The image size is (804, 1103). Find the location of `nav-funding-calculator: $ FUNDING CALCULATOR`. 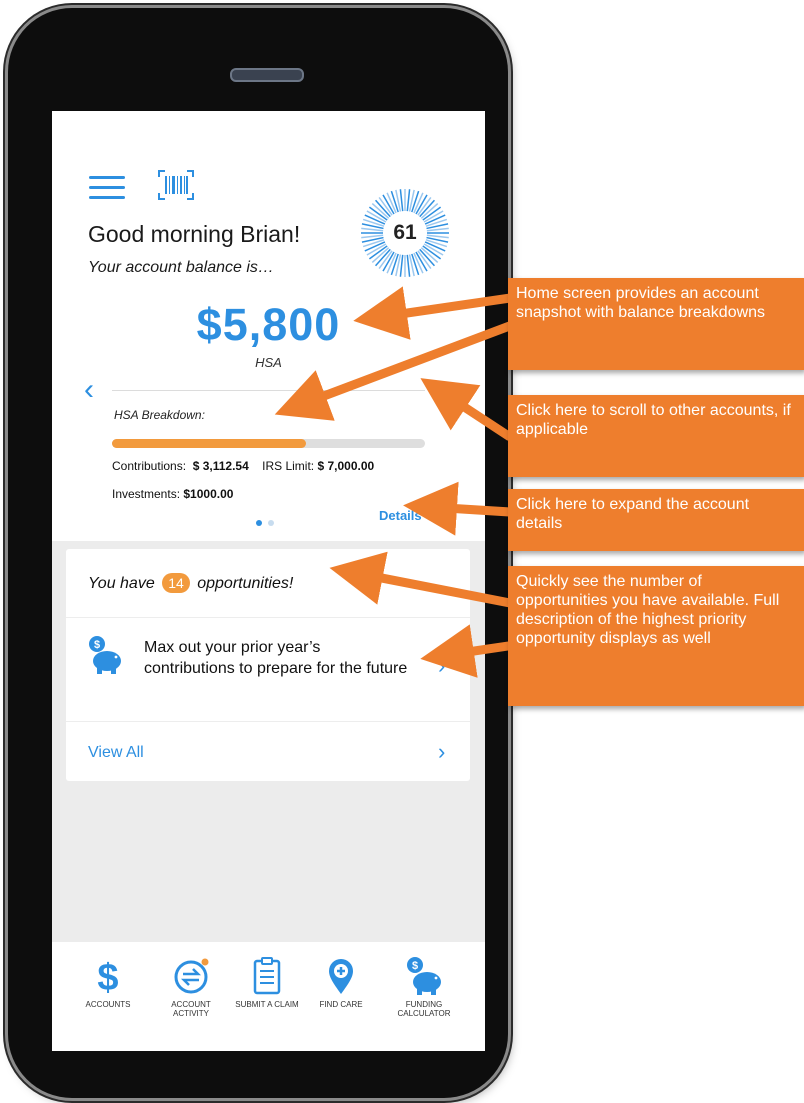

nav-funding-calculator: $ FUNDING CALCULATOR is located at coordinates (424, 987).